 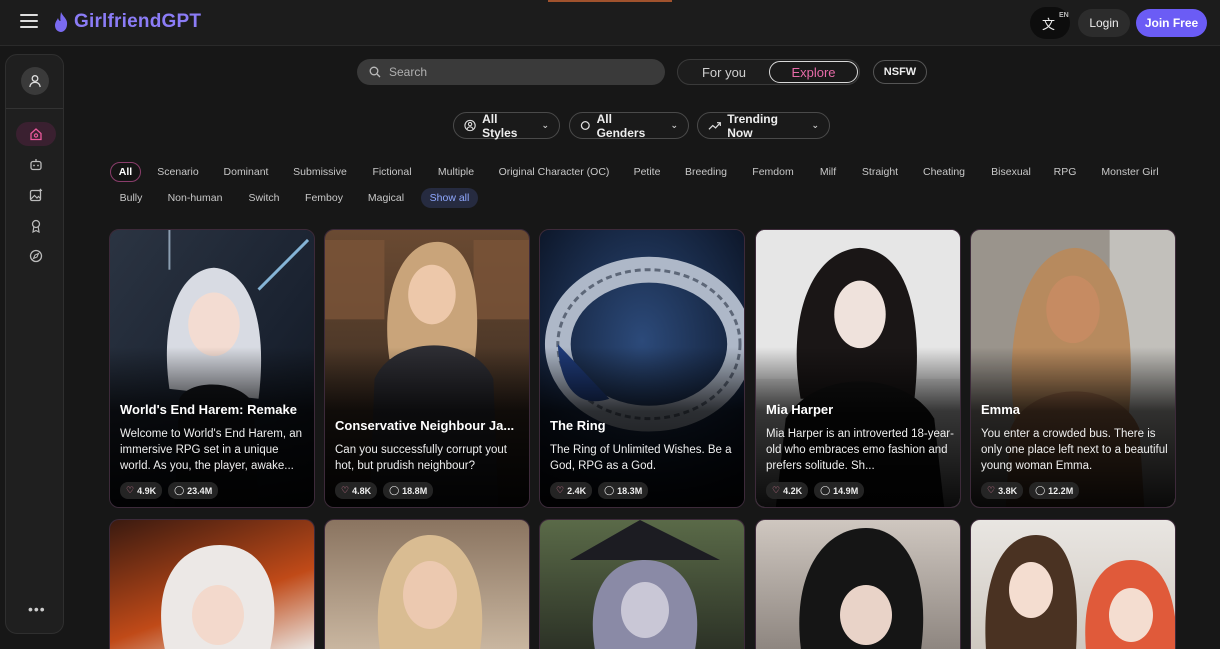 I want to click on styles-filter: All Styles ⌄, so click(x=506, y=126).